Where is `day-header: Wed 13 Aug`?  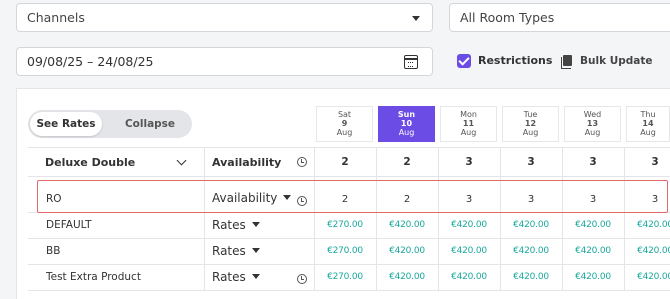 day-header: Wed 13 Aug is located at coordinates (592, 124).